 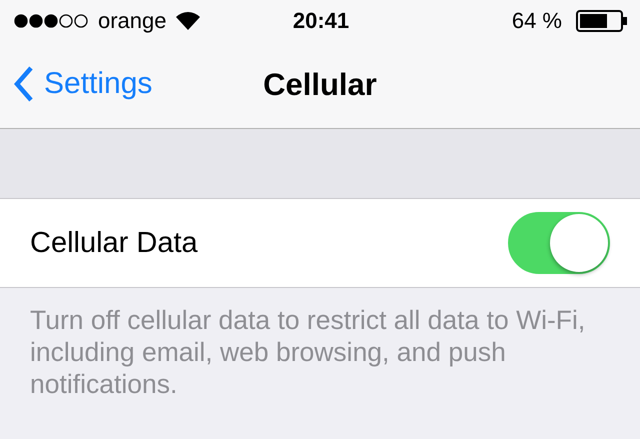 What do you see at coordinates (132, 21) in the screenshot?
I see `carrier-name: orange` at bounding box center [132, 21].